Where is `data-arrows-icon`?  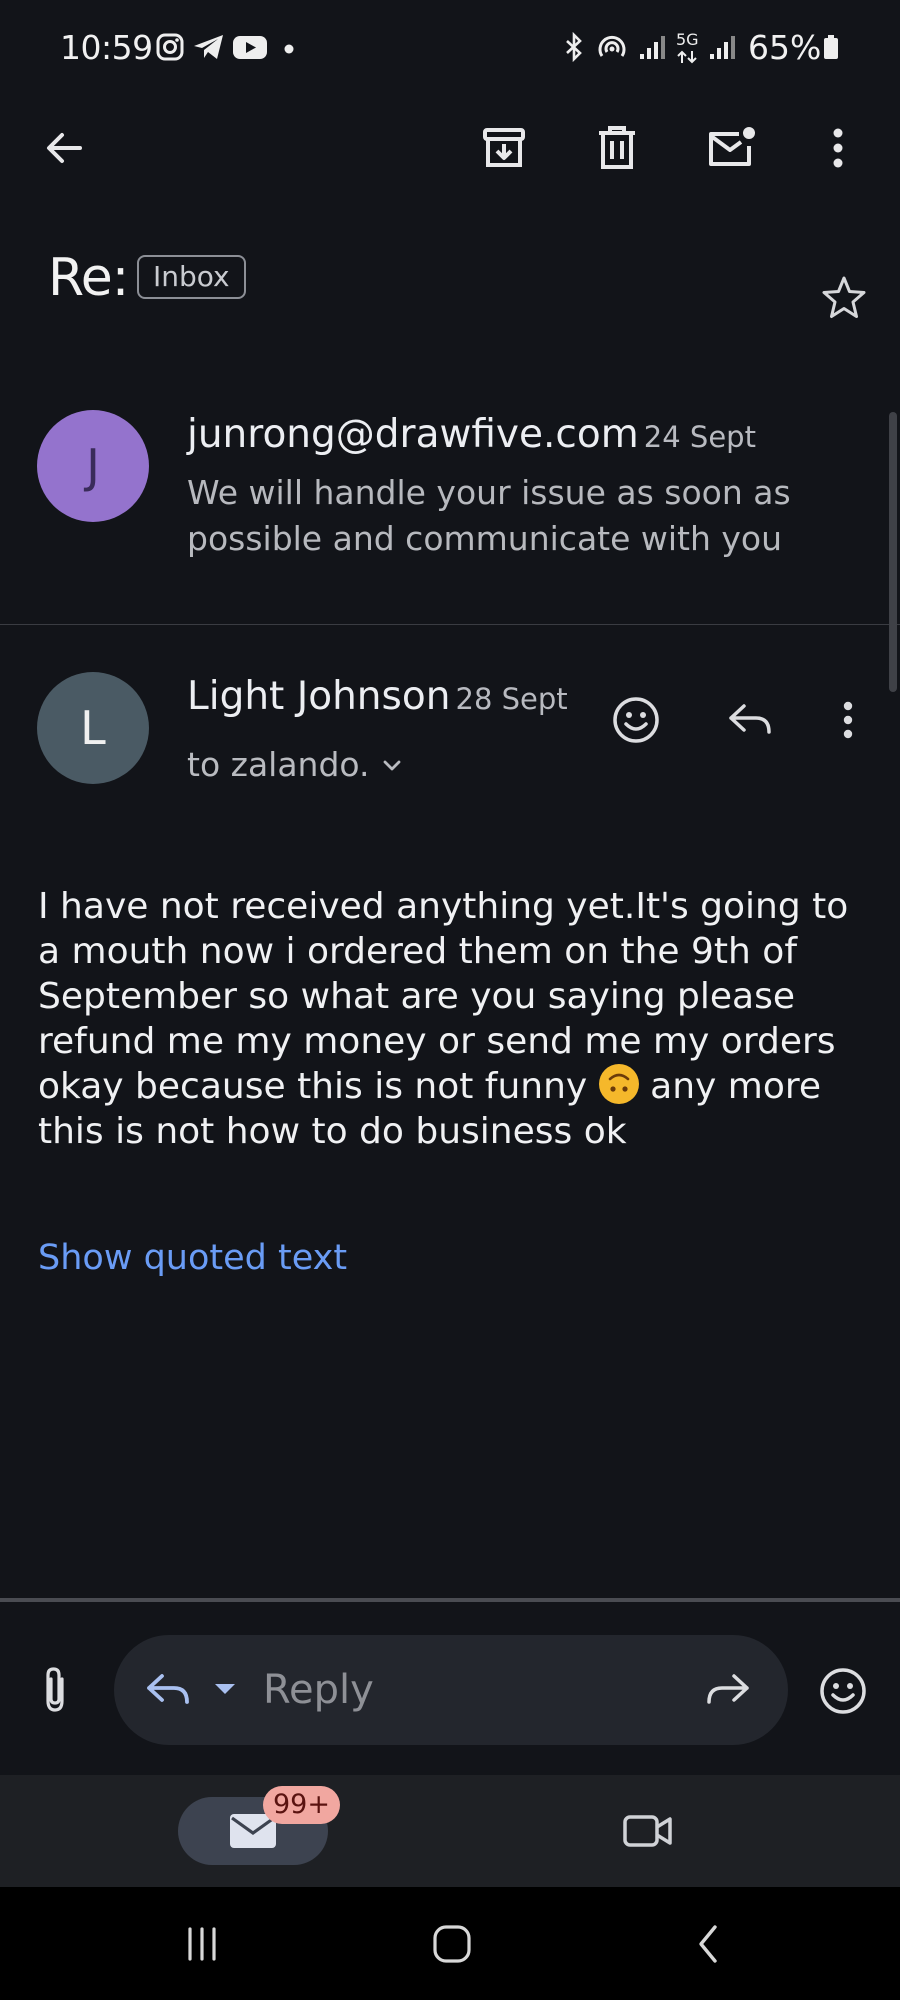 data-arrows-icon is located at coordinates (687, 57).